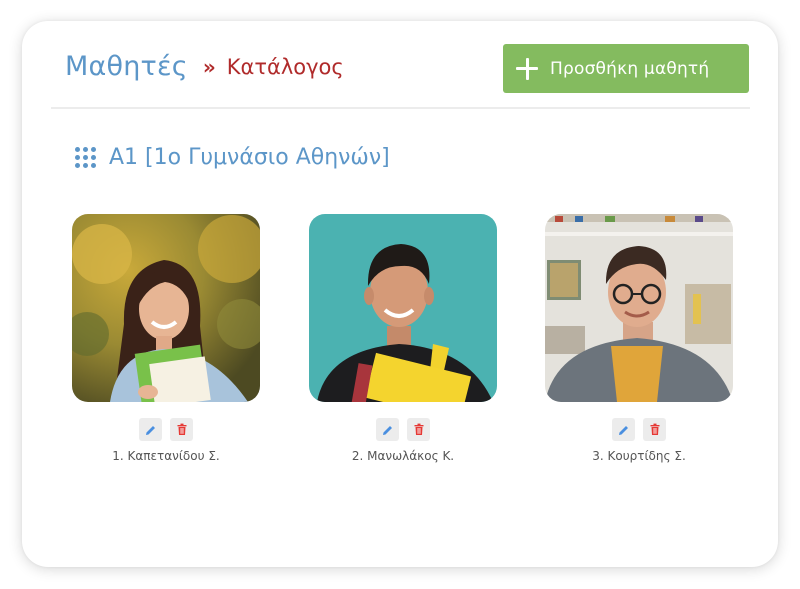  Describe the element at coordinates (630, 68) in the screenshot. I see `add-student-label: Προσθήκη μαθητή` at that location.